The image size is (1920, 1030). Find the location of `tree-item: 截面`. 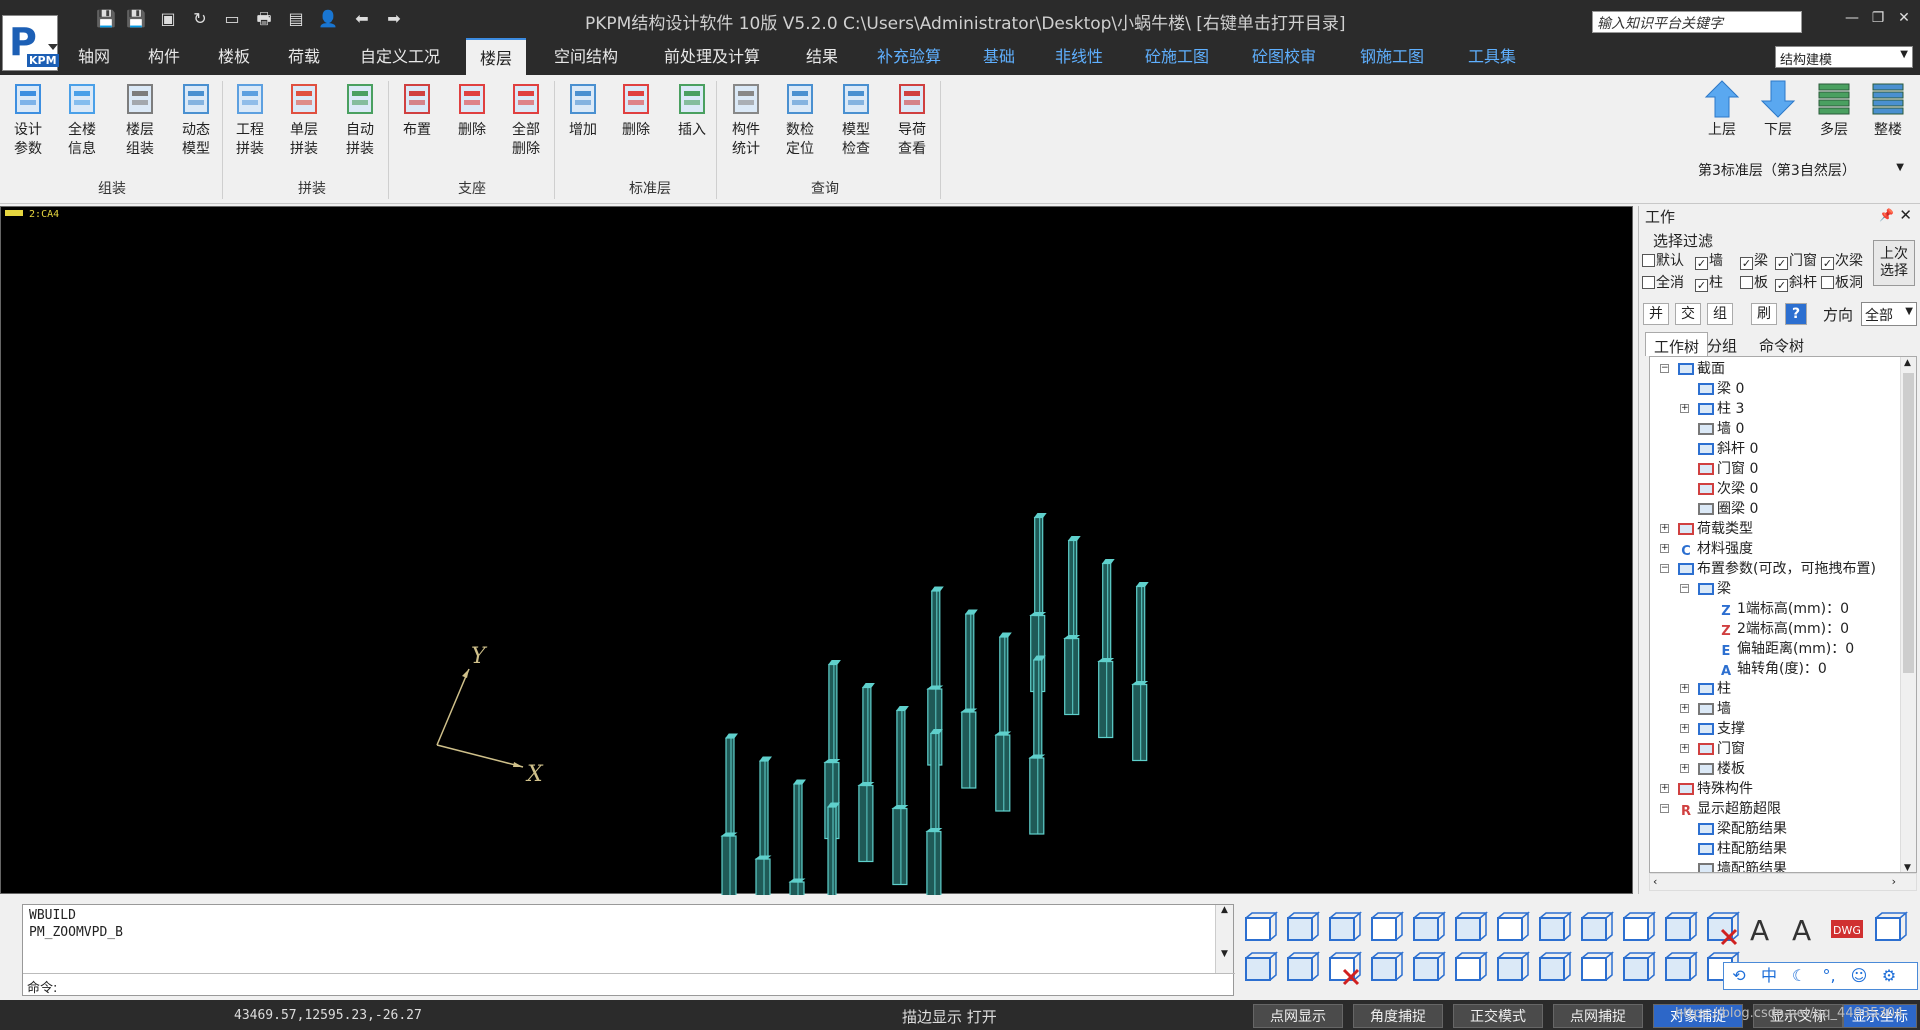

tree-item: 截面 is located at coordinates (1701, 369).